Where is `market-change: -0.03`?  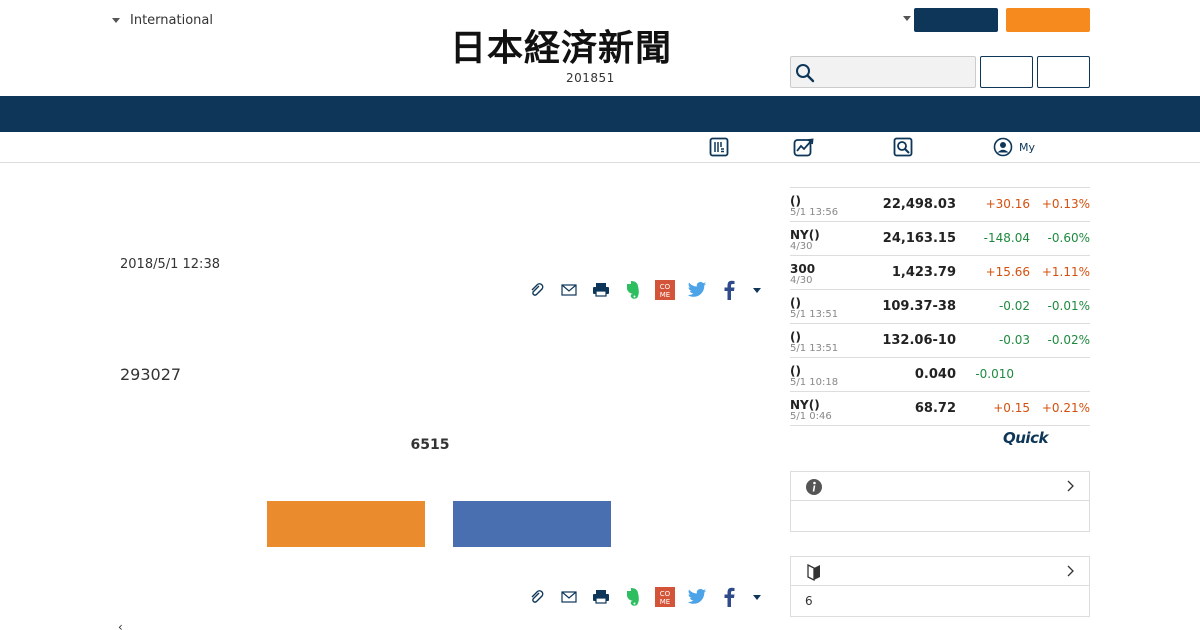 market-change: -0.03 is located at coordinates (1014, 340).